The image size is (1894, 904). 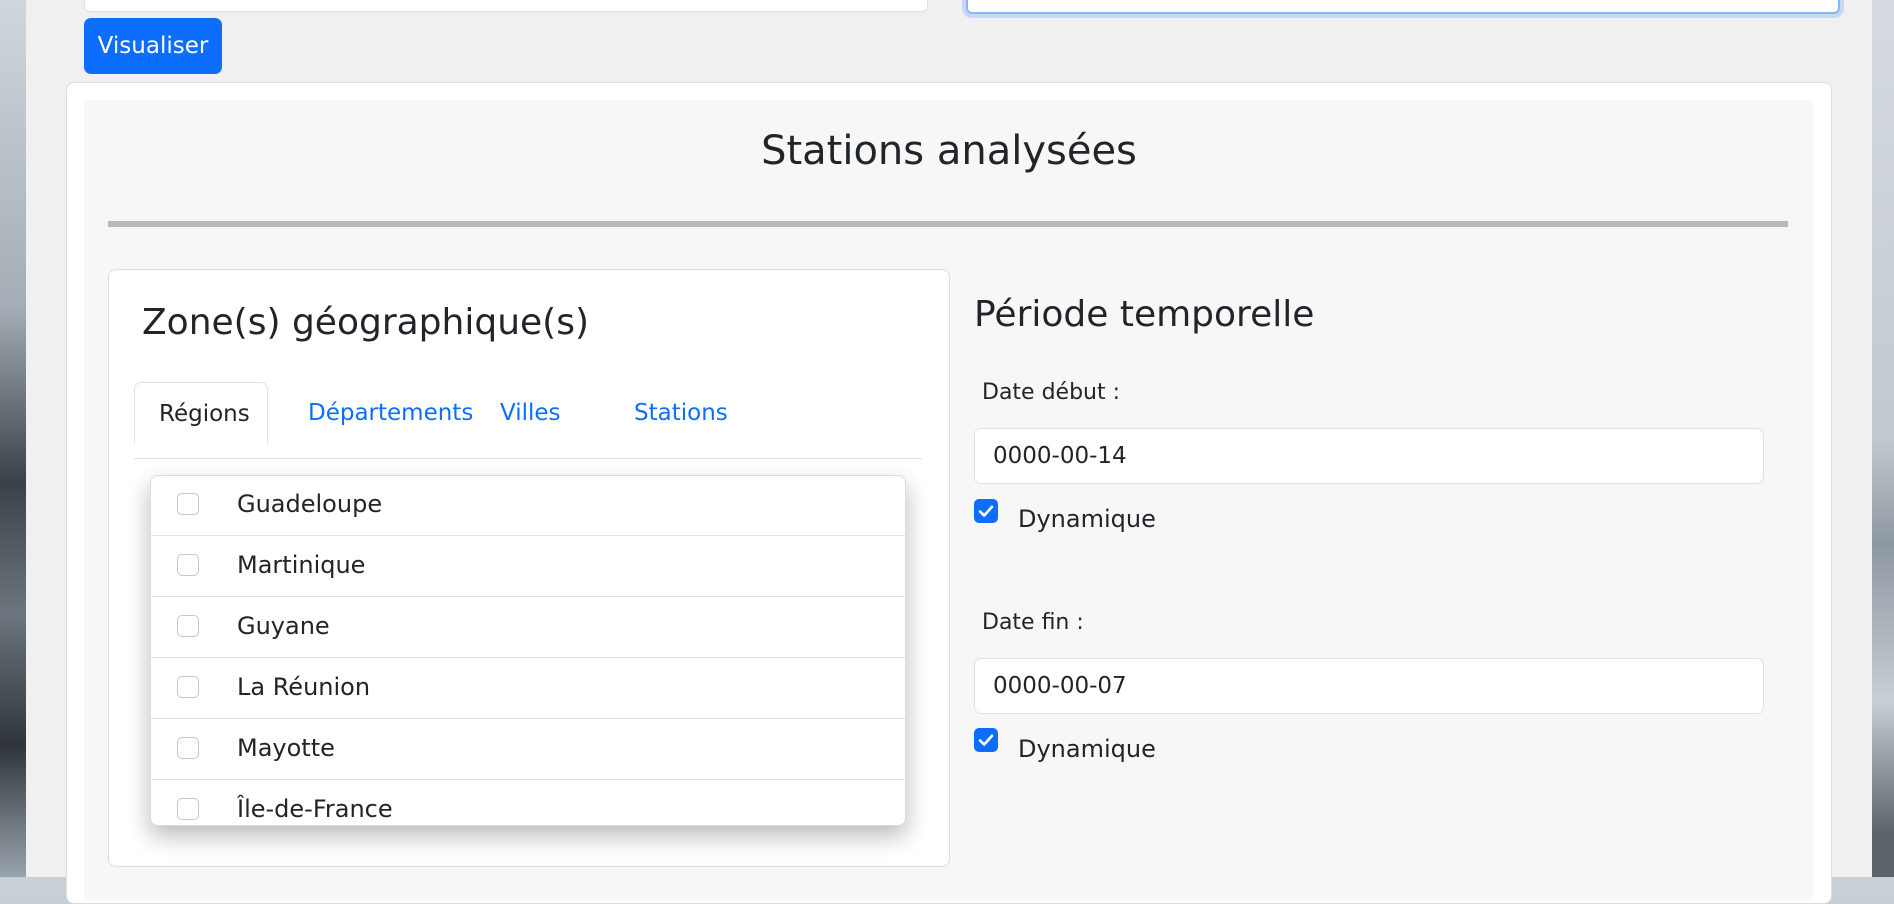 I want to click on tab-villes: Villes, so click(x=530, y=413).